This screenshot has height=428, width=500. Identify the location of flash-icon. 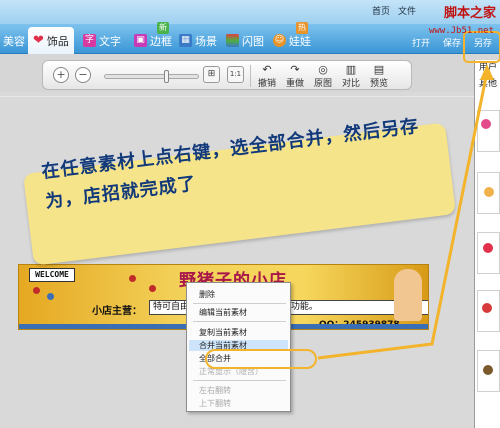
(232, 40).